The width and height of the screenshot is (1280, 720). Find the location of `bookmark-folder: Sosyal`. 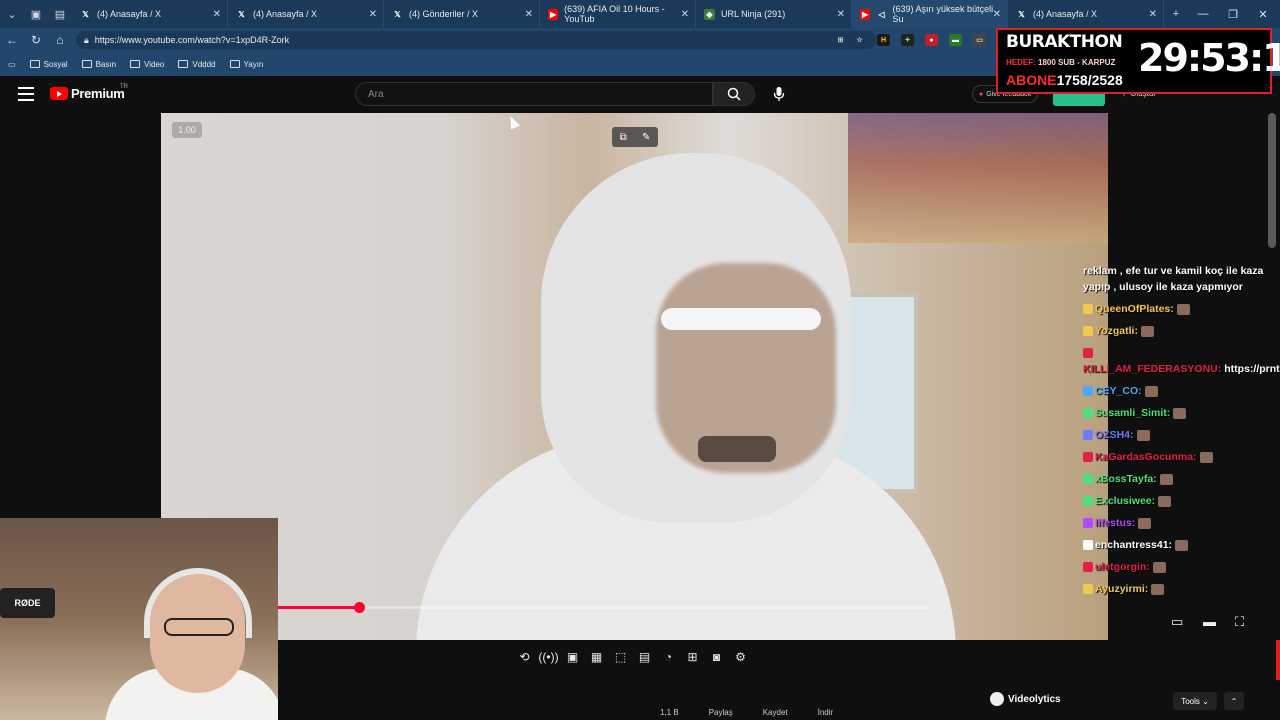

bookmark-folder: Sosyal is located at coordinates (48, 64).